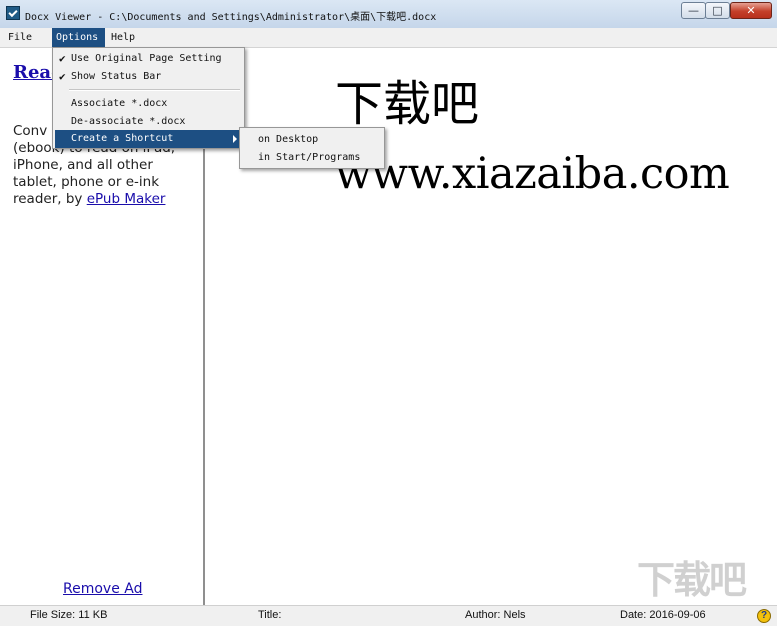 The height and width of the screenshot is (626, 777). I want to click on submenu-item-on-desktop: on Desktop, so click(312, 140).